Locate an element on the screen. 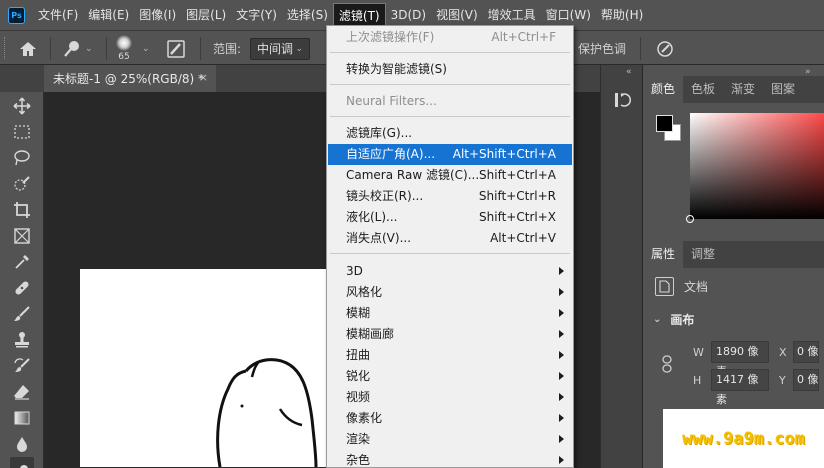  document-properties-header: 文档 is located at coordinates (681, 286).